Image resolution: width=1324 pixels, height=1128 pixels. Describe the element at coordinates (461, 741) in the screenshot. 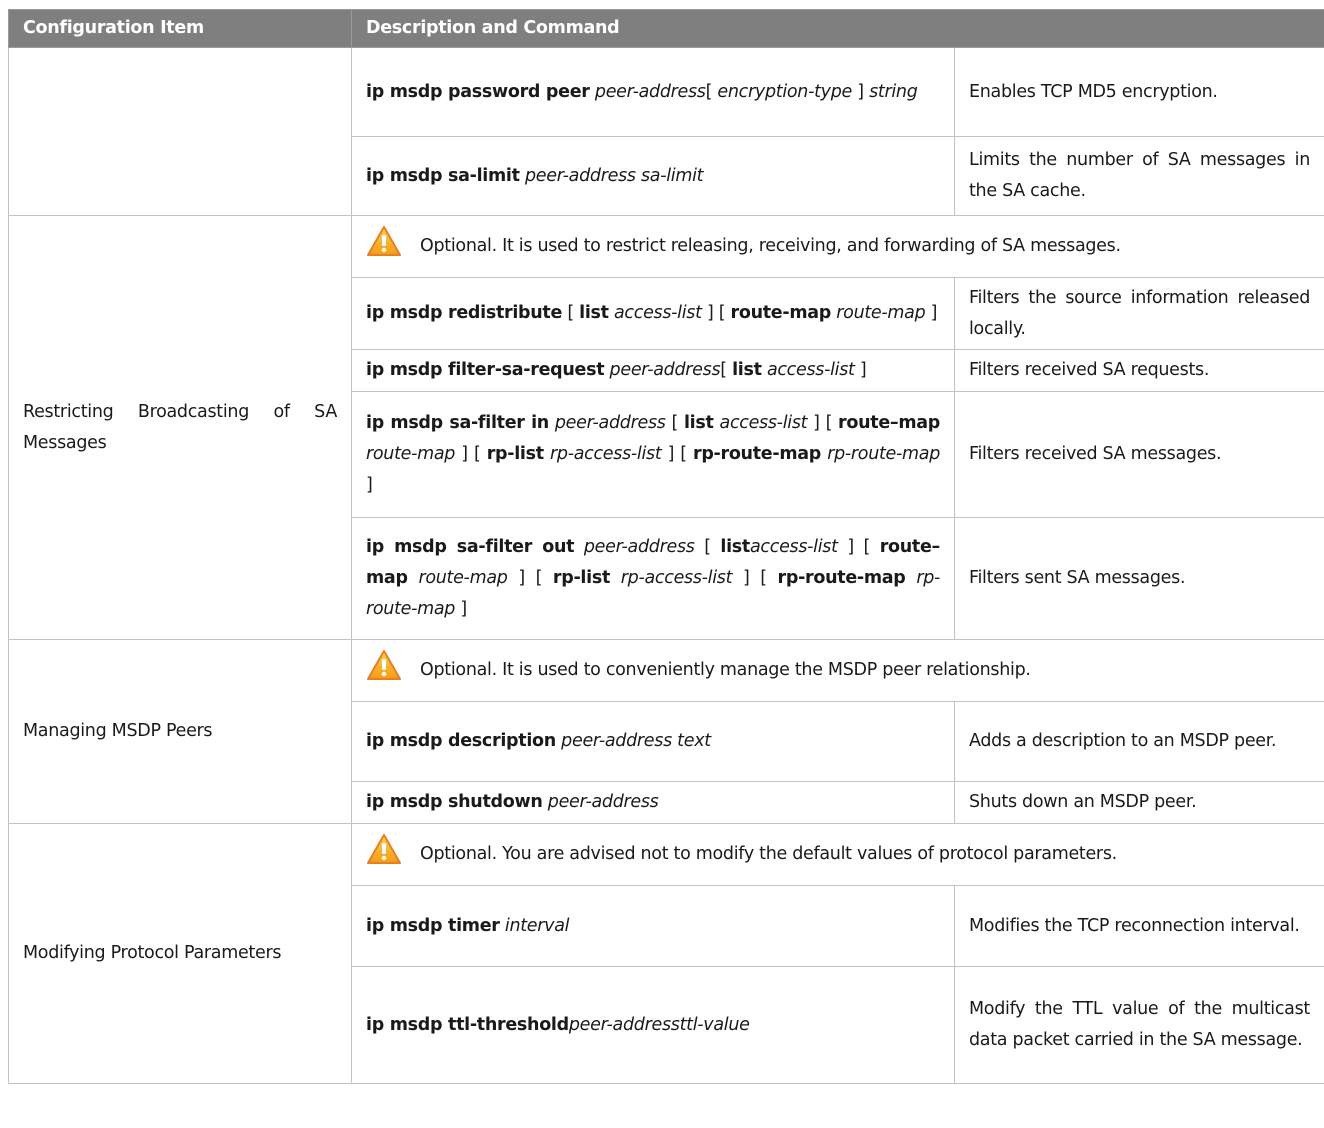

I see `command-keyword: ip msdp description` at that location.